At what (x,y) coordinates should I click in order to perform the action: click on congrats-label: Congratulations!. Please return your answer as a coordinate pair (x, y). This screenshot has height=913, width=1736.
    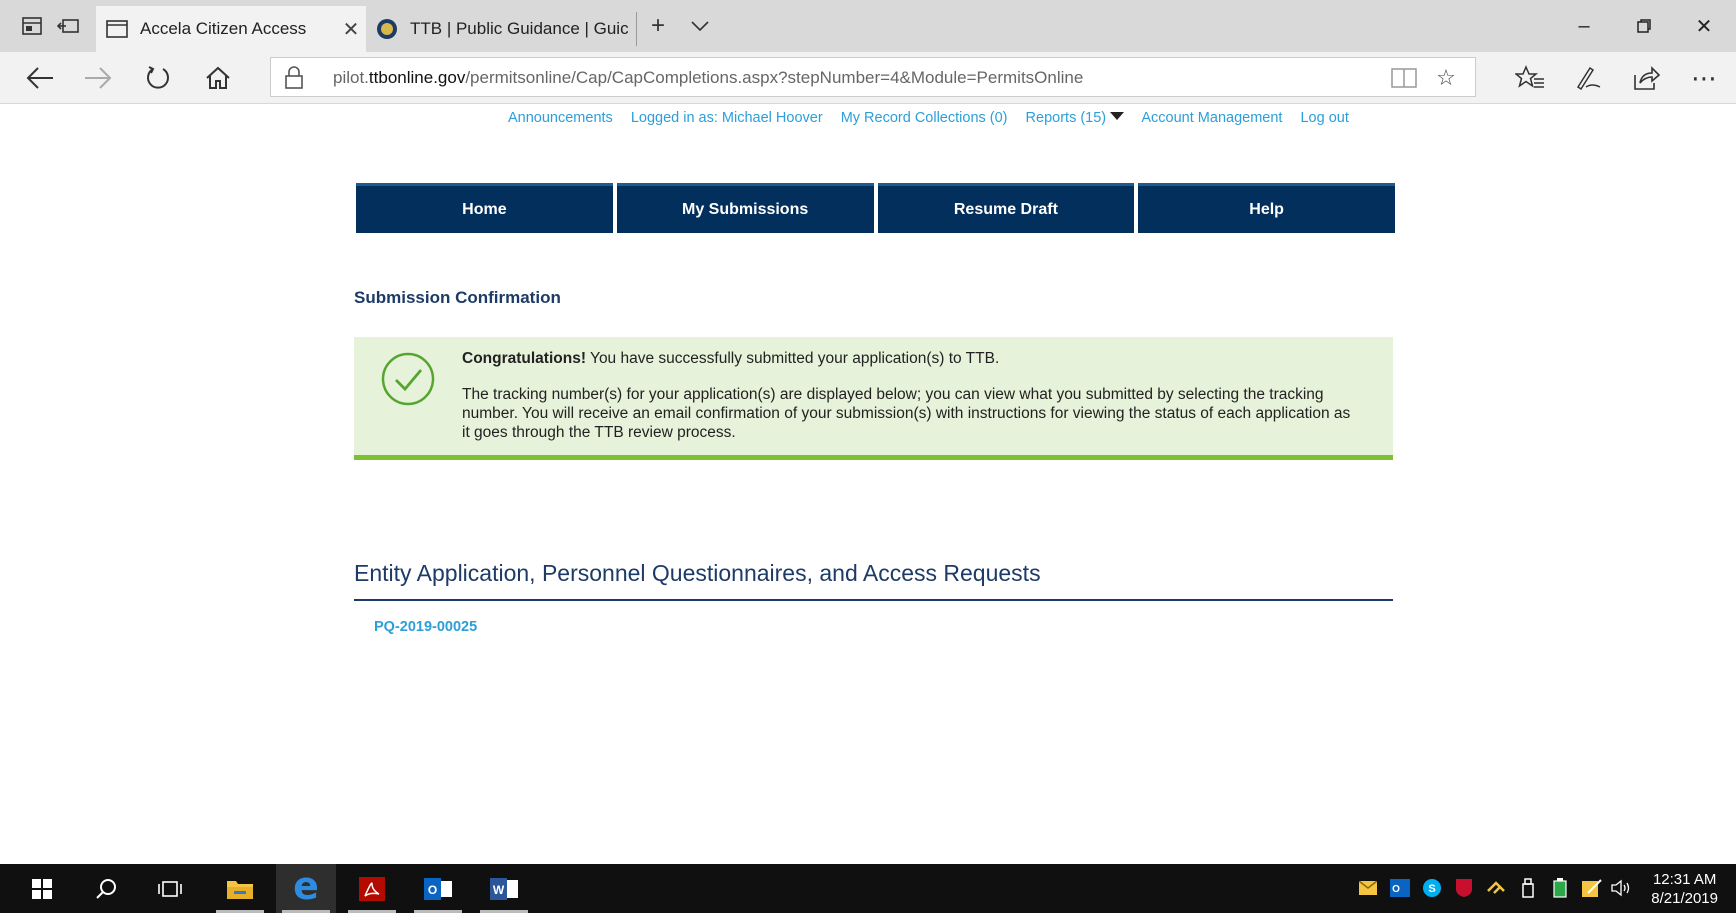
    Looking at the image, I should click on (524, 358).